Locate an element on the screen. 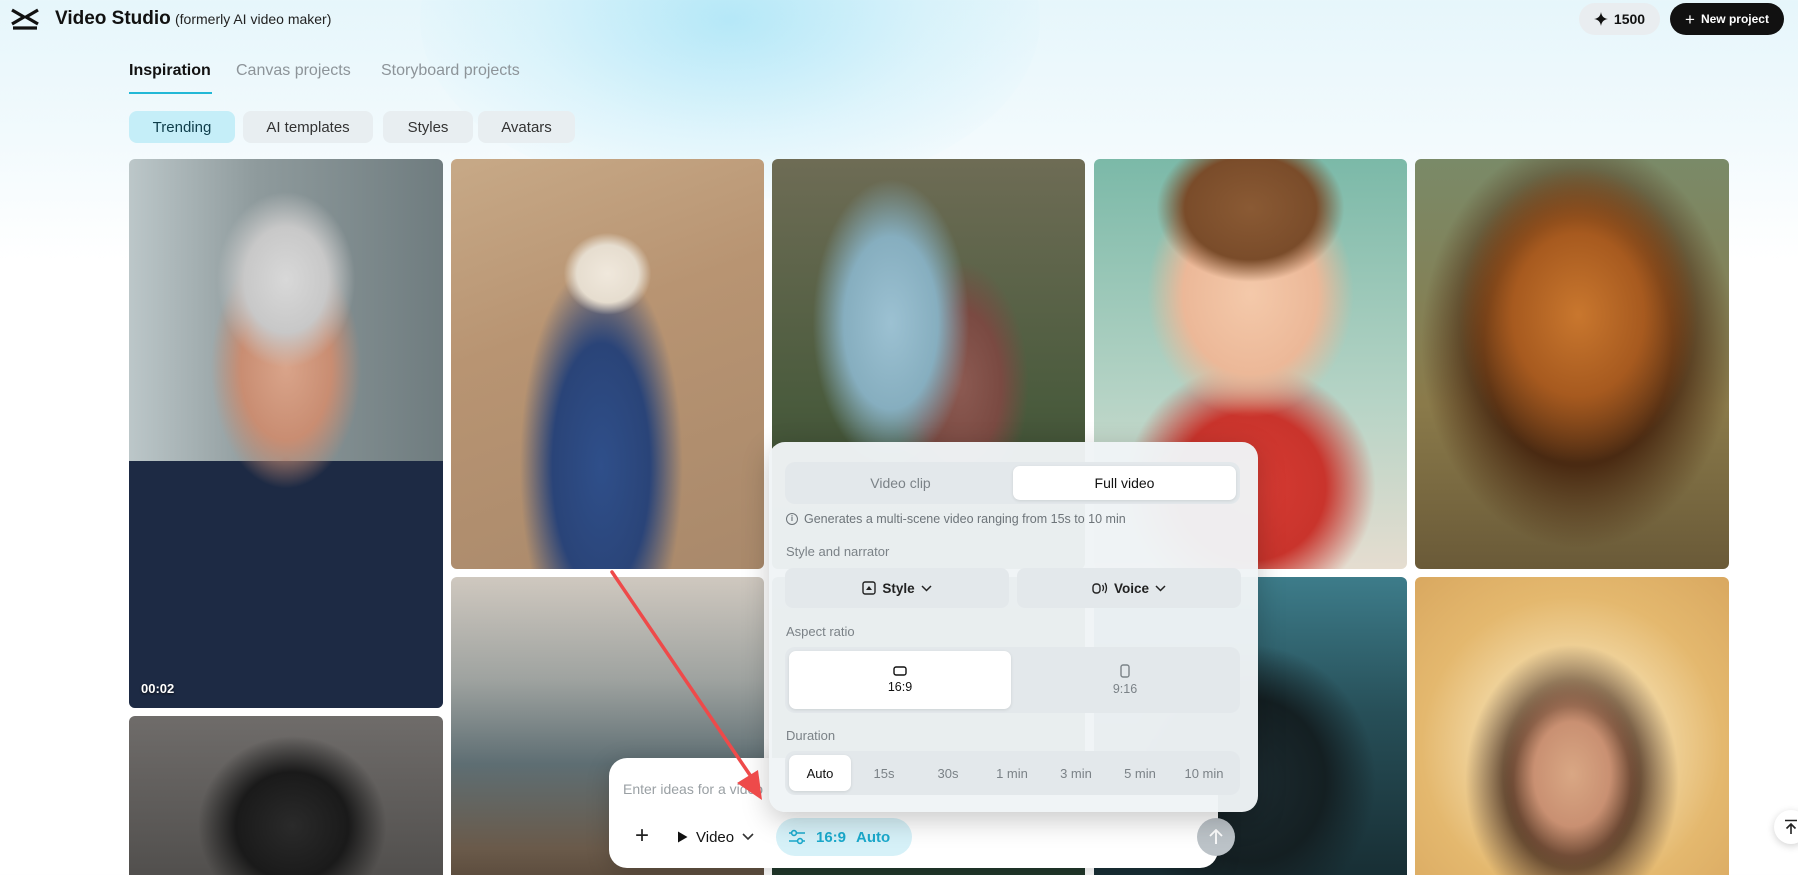 The width and height of the screenshot is (1798, 875). selected-ratio: 16:9 is located at coordinates (831, 837).